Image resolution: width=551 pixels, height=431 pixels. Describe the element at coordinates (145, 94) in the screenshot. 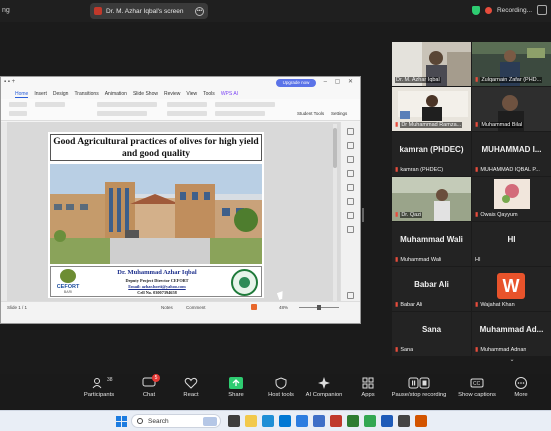

I see `tab-slide-show: Slide Show` at that location.